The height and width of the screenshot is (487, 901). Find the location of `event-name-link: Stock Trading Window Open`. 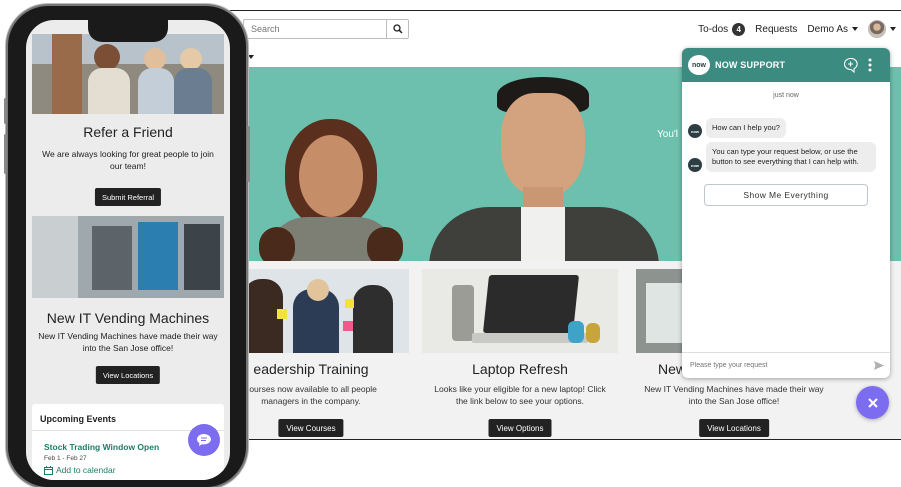

event-name-link: Stock Trading Window Open is located at coordinates (101, 447).